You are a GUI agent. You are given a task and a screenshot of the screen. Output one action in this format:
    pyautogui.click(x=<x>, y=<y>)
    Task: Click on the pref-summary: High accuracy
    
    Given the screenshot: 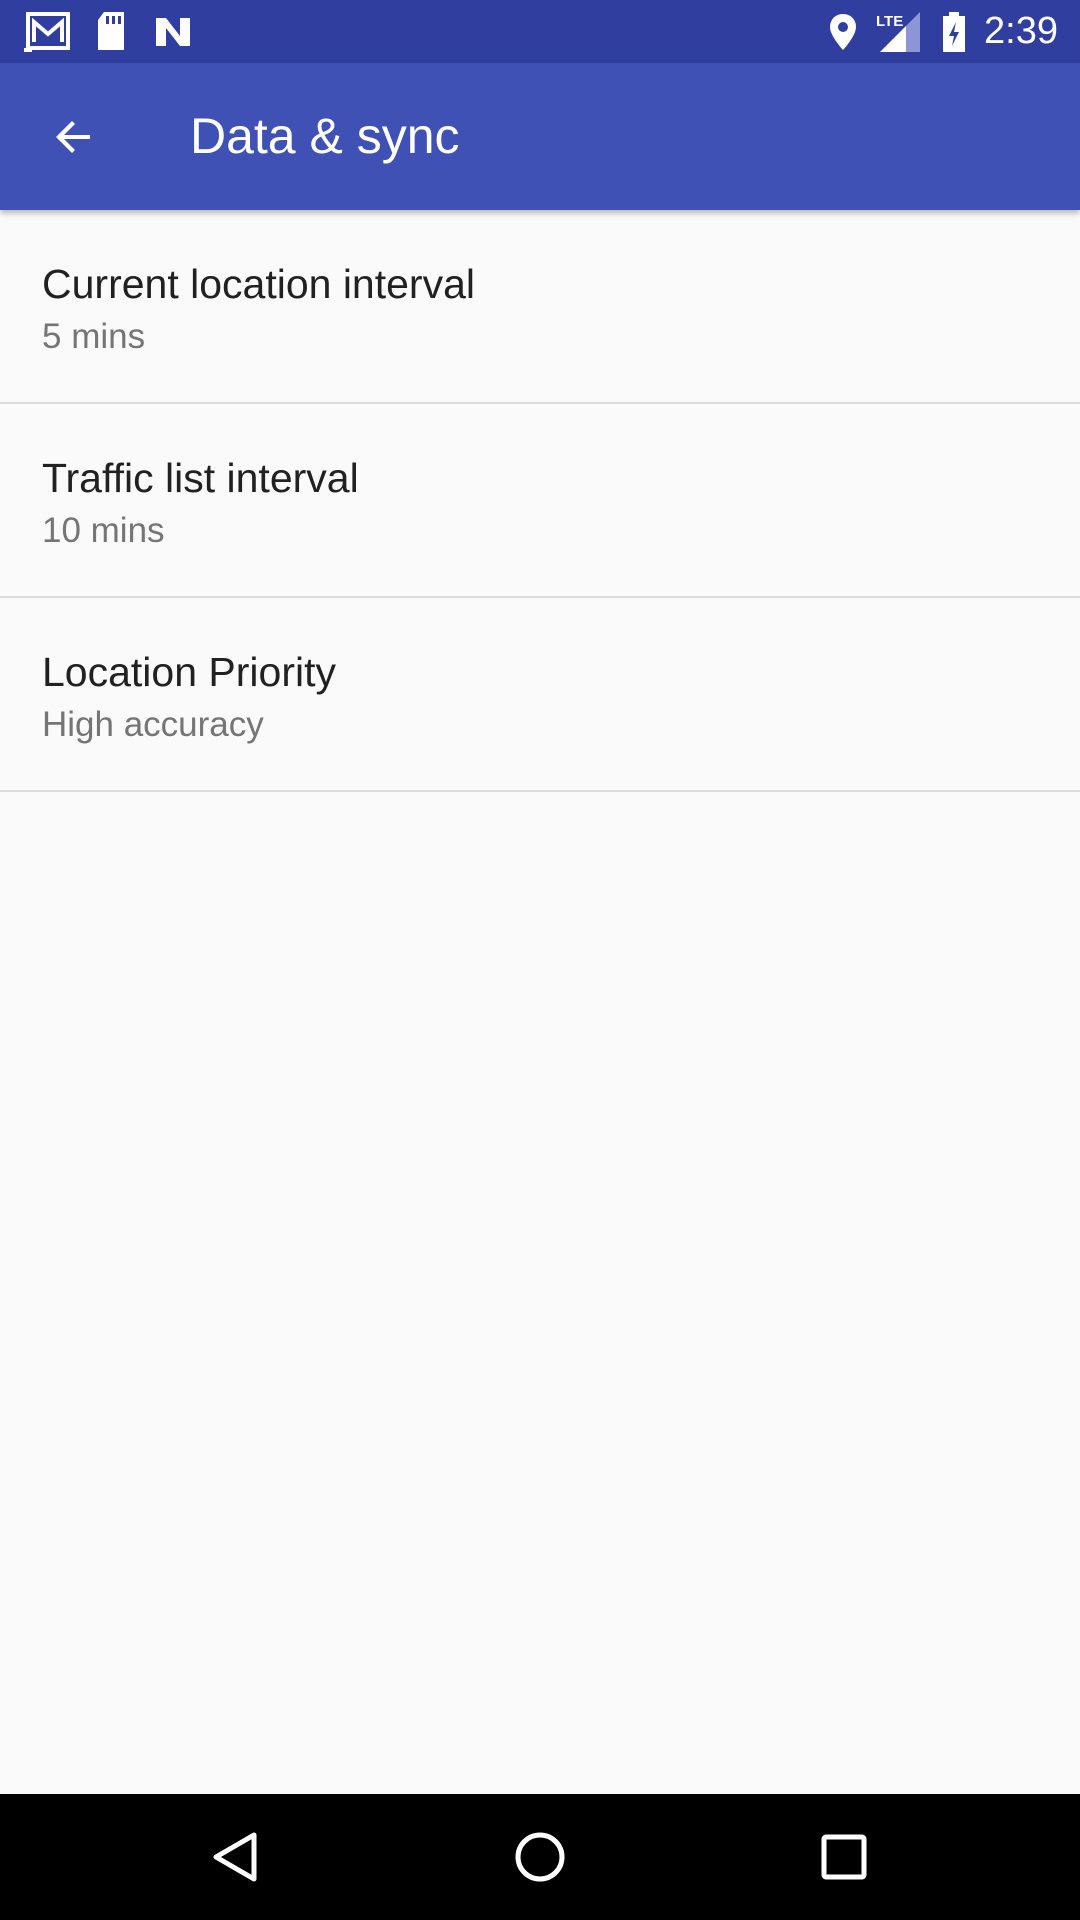 What is the action you would take?
    pyautogui.click(x=153, y=724)
    